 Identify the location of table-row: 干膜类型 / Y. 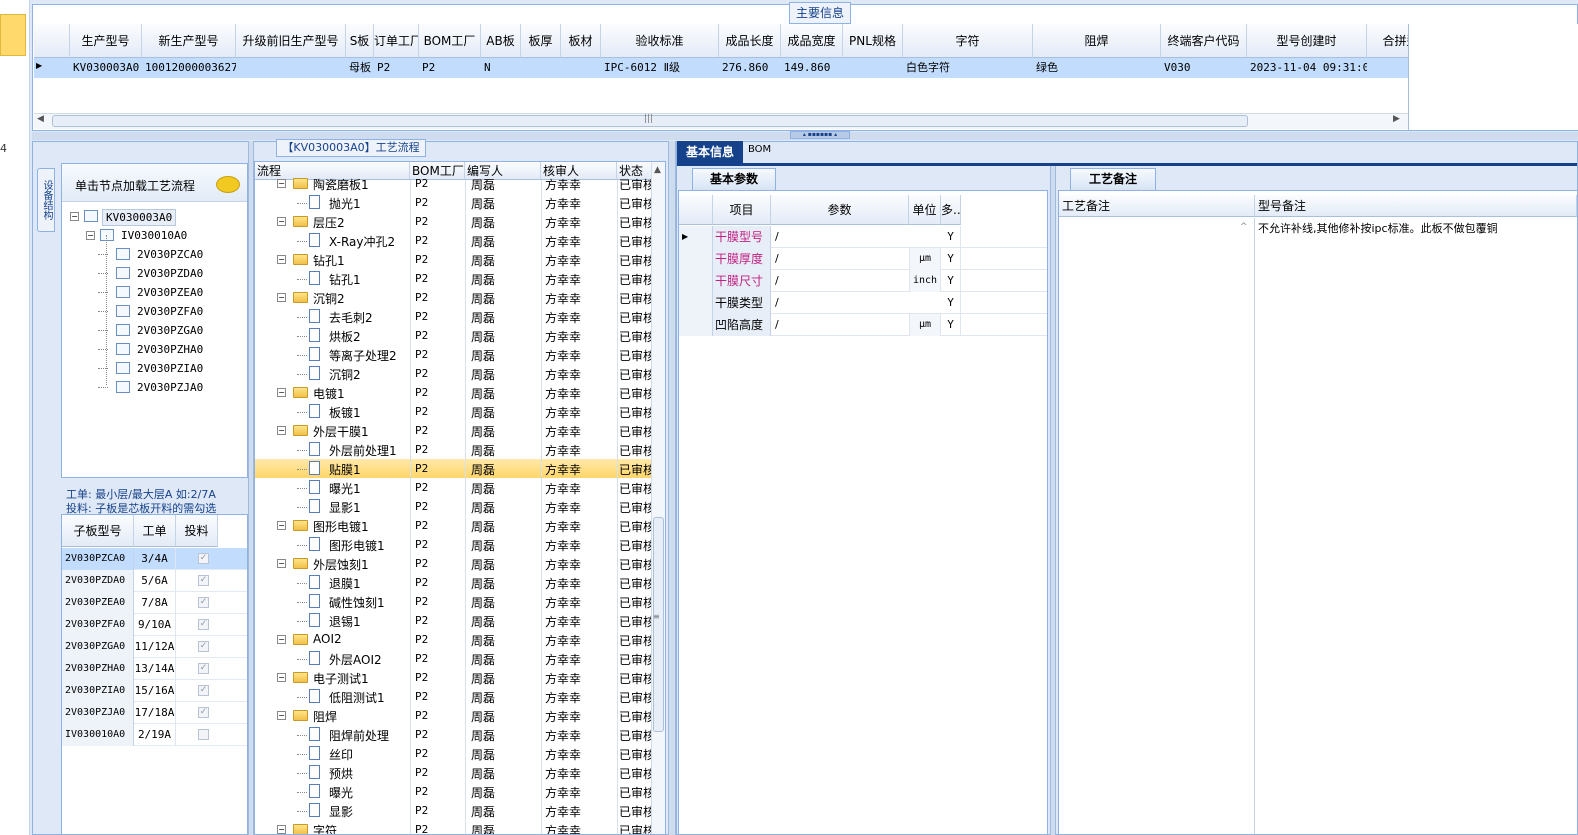
(863, 303).